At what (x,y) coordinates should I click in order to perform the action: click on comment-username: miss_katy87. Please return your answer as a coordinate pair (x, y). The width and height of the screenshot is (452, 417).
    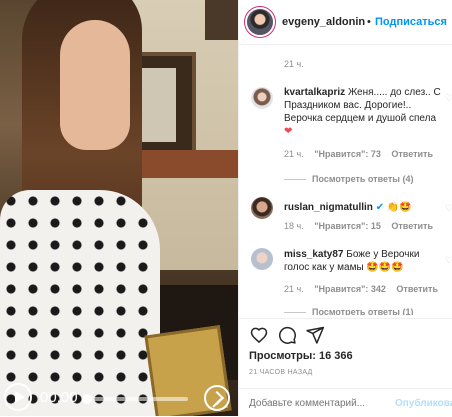
    Looking at the image, I should click on (314, 254).